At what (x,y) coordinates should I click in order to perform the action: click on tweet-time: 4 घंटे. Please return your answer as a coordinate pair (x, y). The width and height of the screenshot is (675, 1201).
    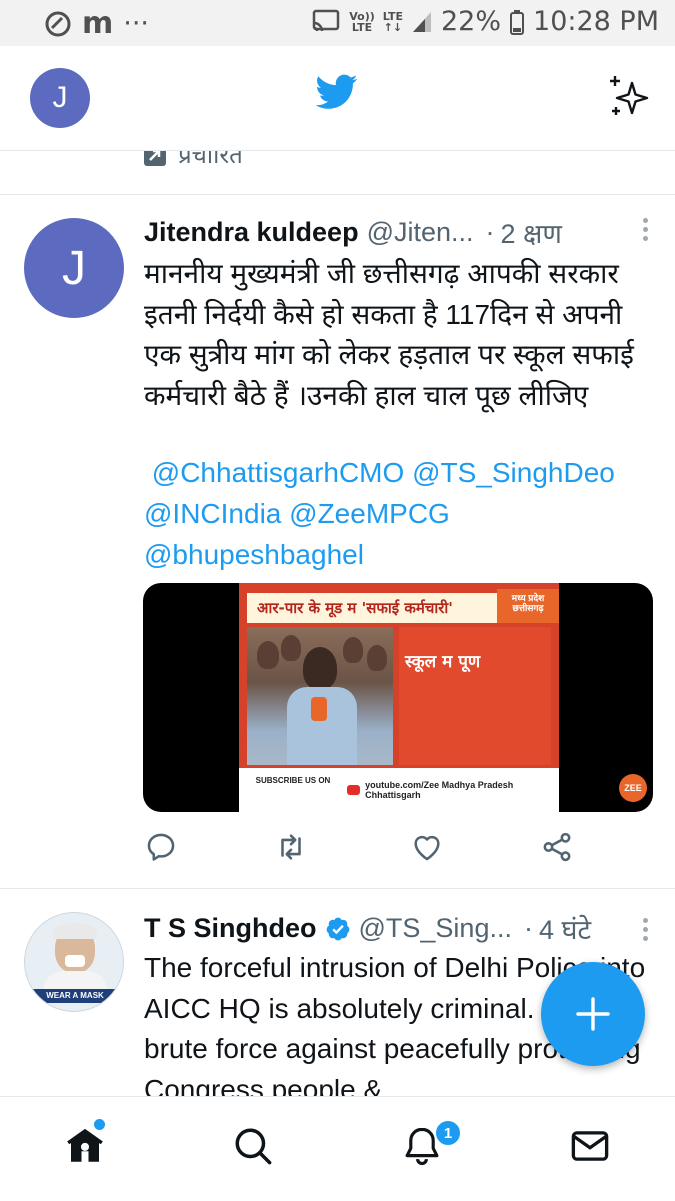
    Looking at the image, I should click on (565, 928).